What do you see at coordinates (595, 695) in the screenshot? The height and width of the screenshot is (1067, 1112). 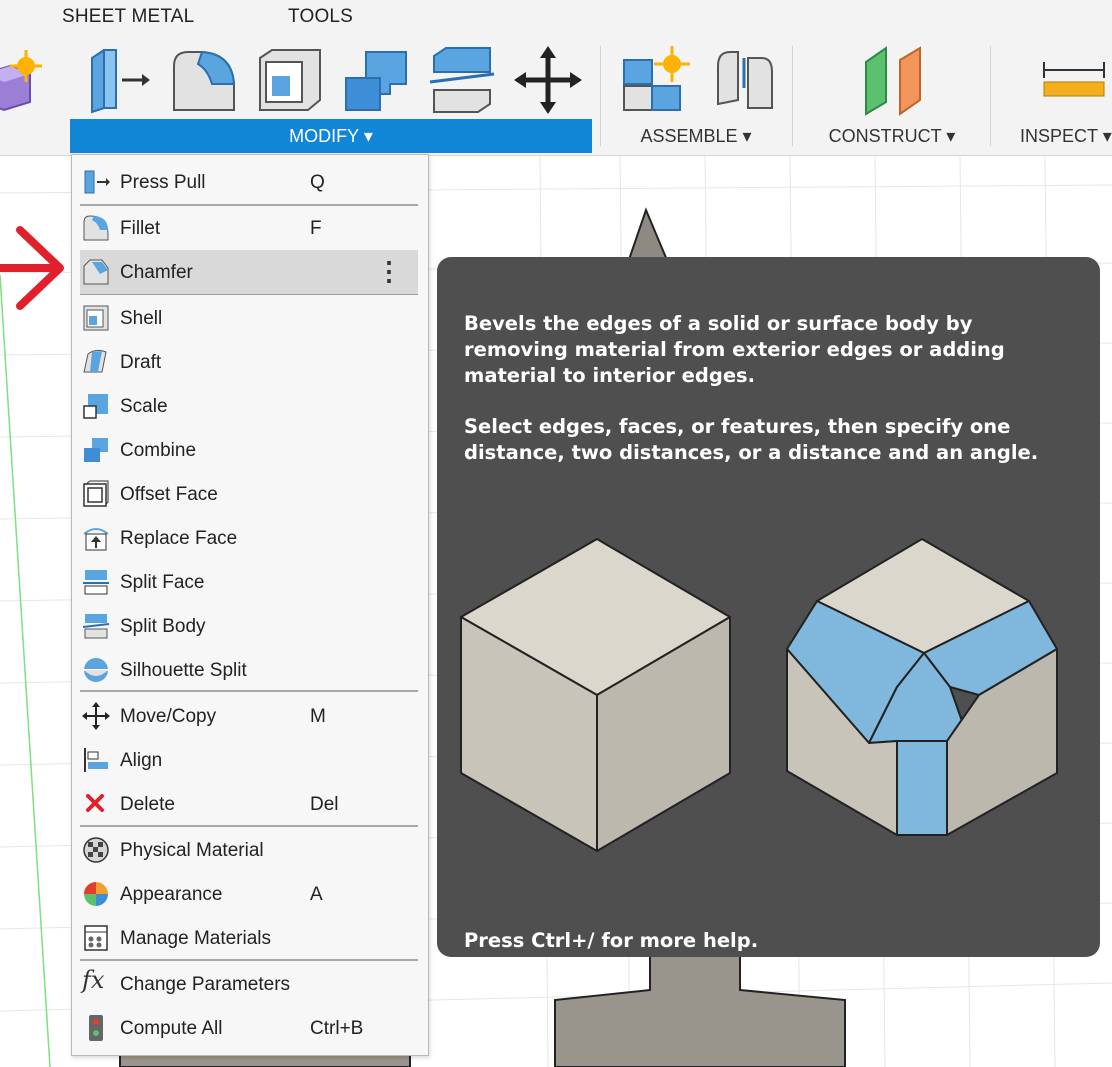 I see `plain-cube-illustration` at bounding box center [595, 695].